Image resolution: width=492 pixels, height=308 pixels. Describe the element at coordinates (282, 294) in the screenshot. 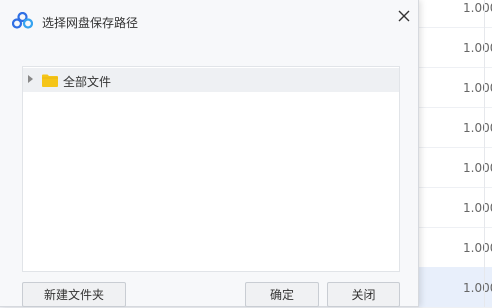

I see `confirm-button: 确定` at that location.